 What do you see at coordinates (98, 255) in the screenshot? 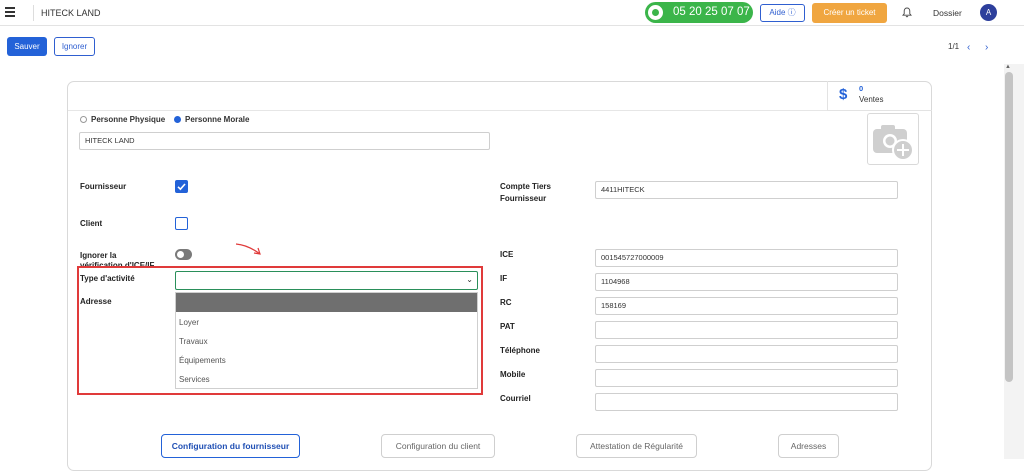
I see `ignore-verification-label-1: Ignorer la` at bounding box center [98, 255].